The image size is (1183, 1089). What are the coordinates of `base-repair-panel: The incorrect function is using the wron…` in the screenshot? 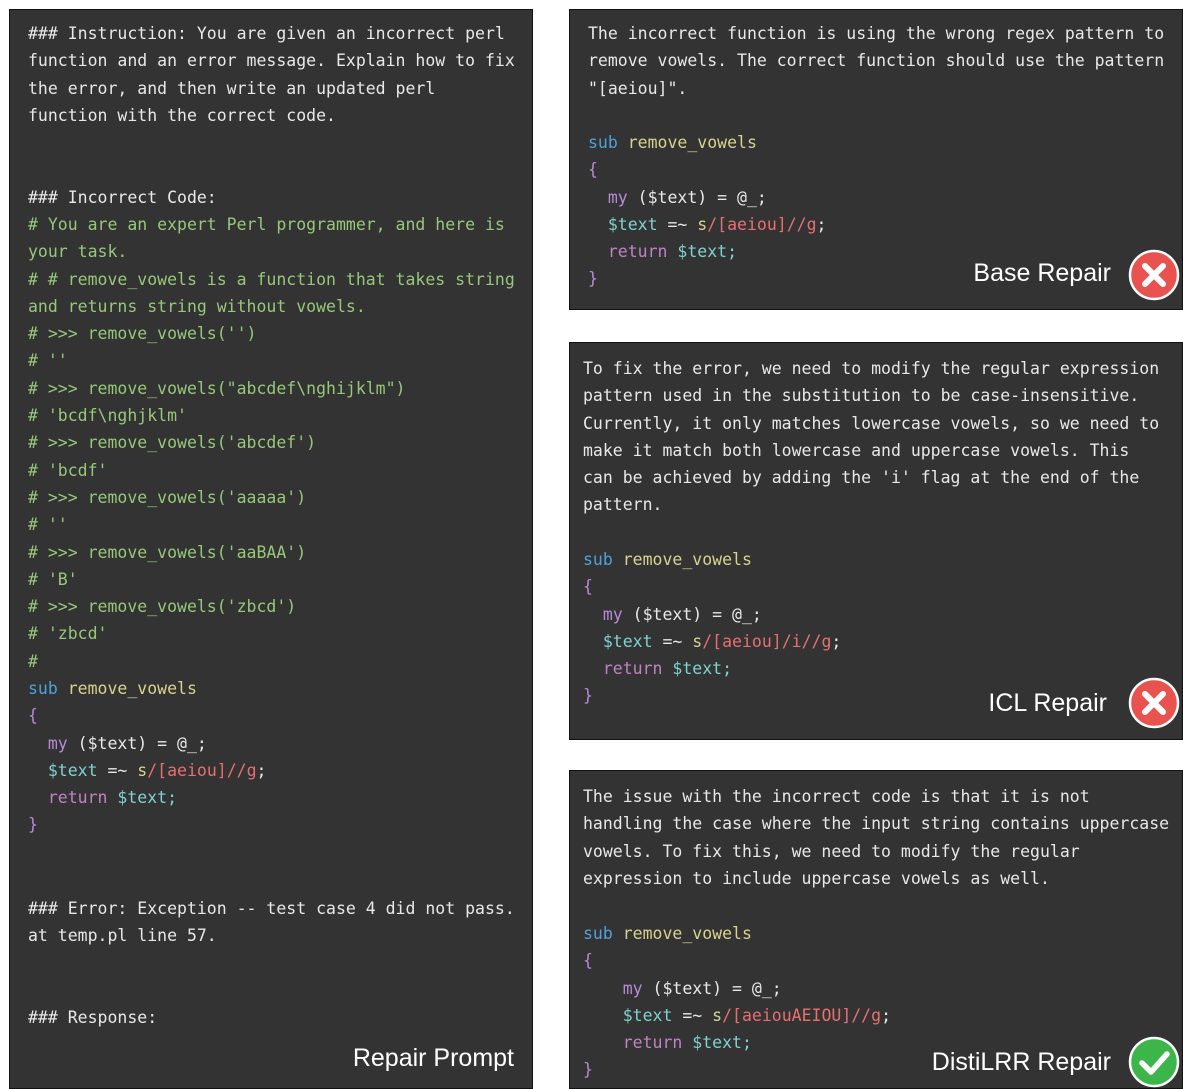 It's located at (876, 159).